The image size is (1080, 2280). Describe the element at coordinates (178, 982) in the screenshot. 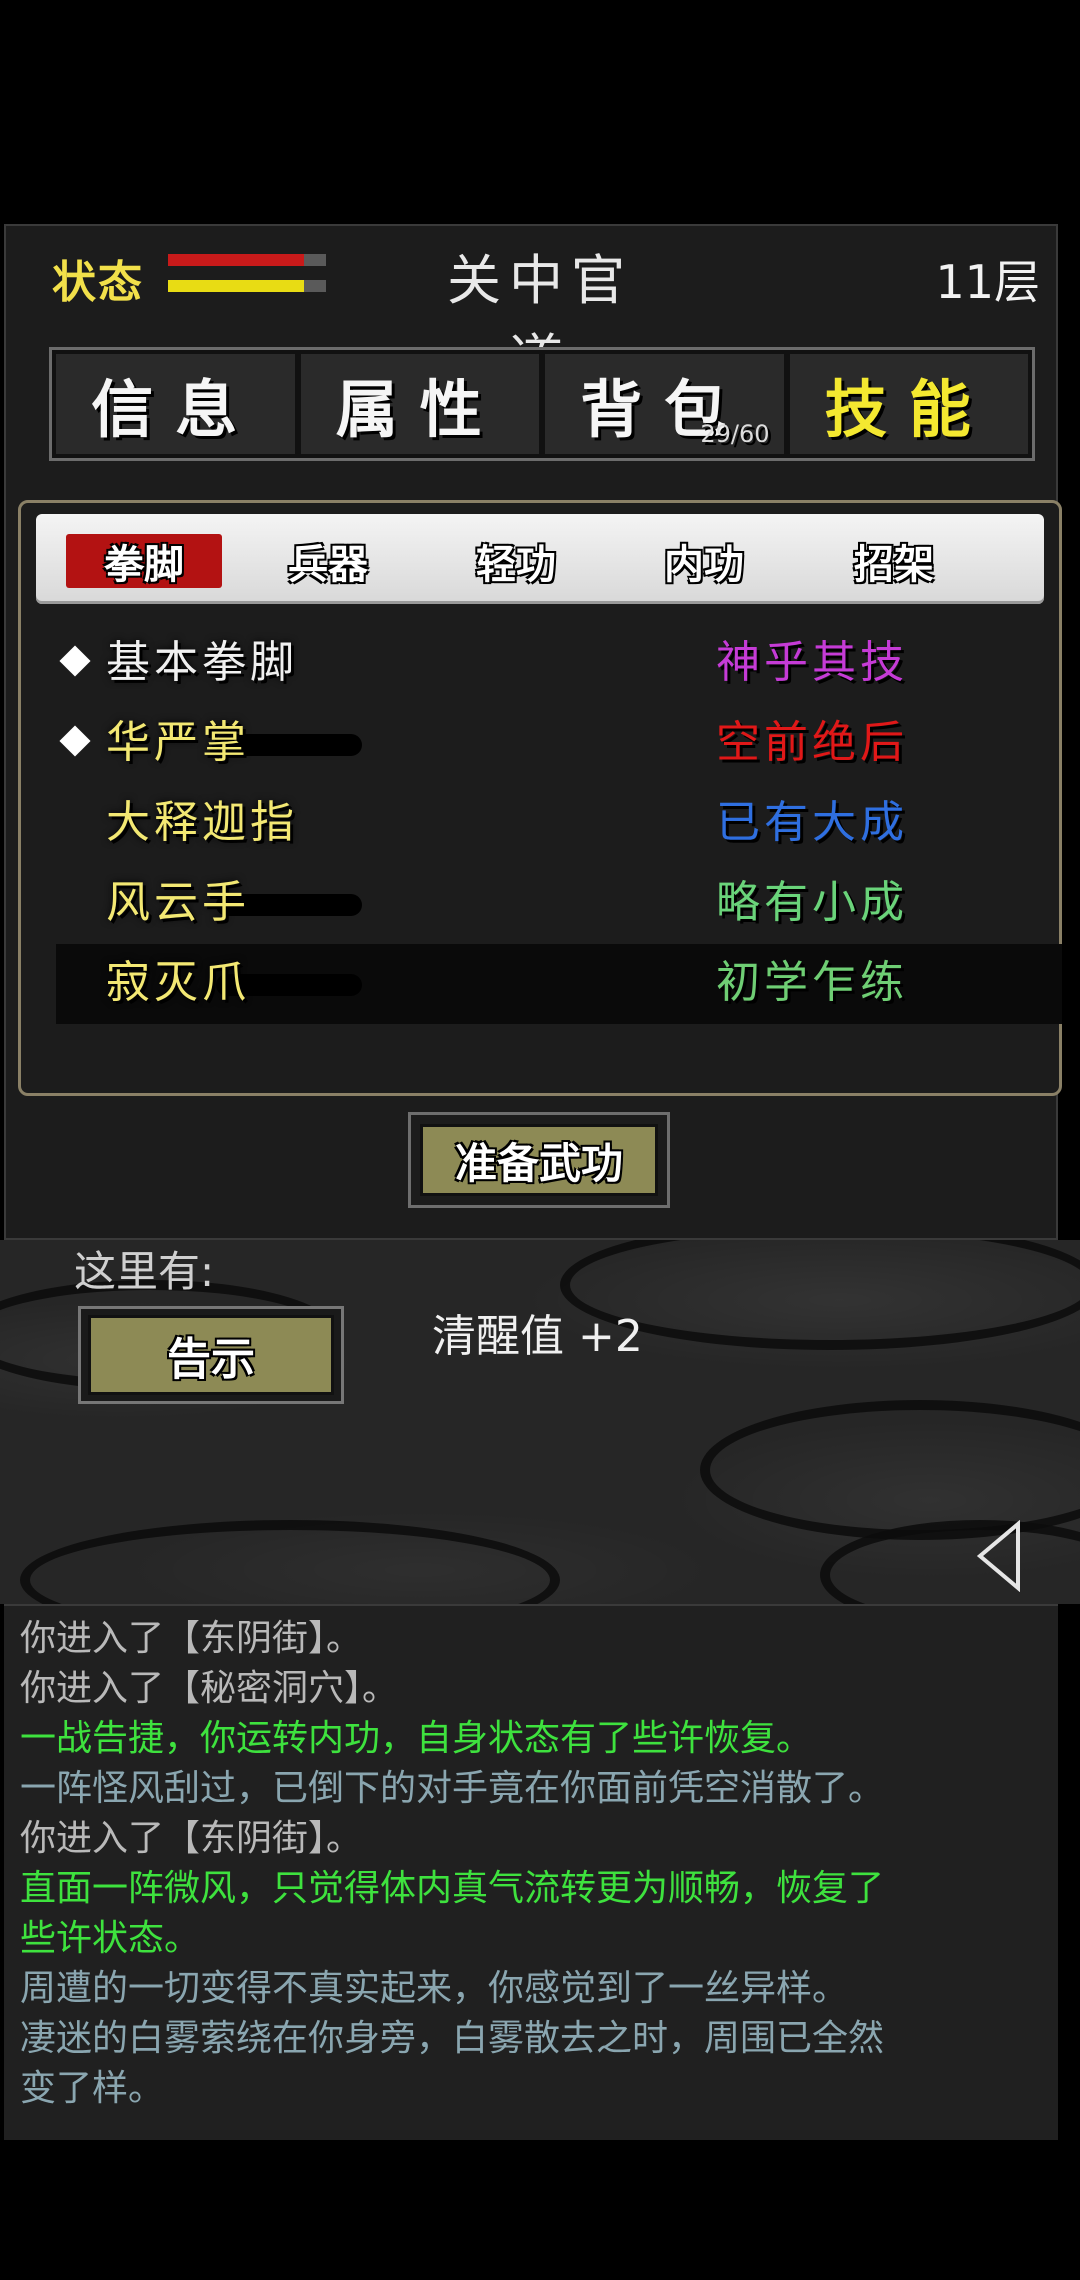

I see `skill-name: 寂灭爪` at that location.